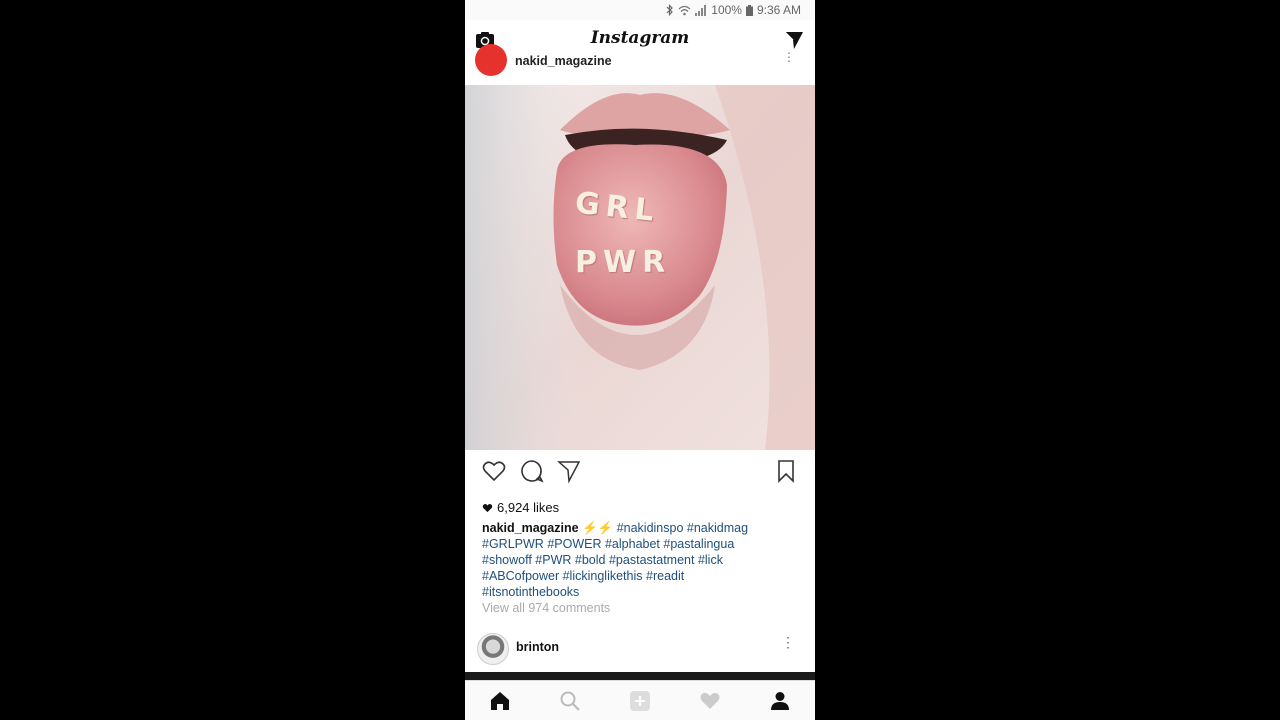  What do you see at coordinates (563, 61) in the screenshot?
I see `post-username: nakid_magazine` at bounding box center [563, 61].